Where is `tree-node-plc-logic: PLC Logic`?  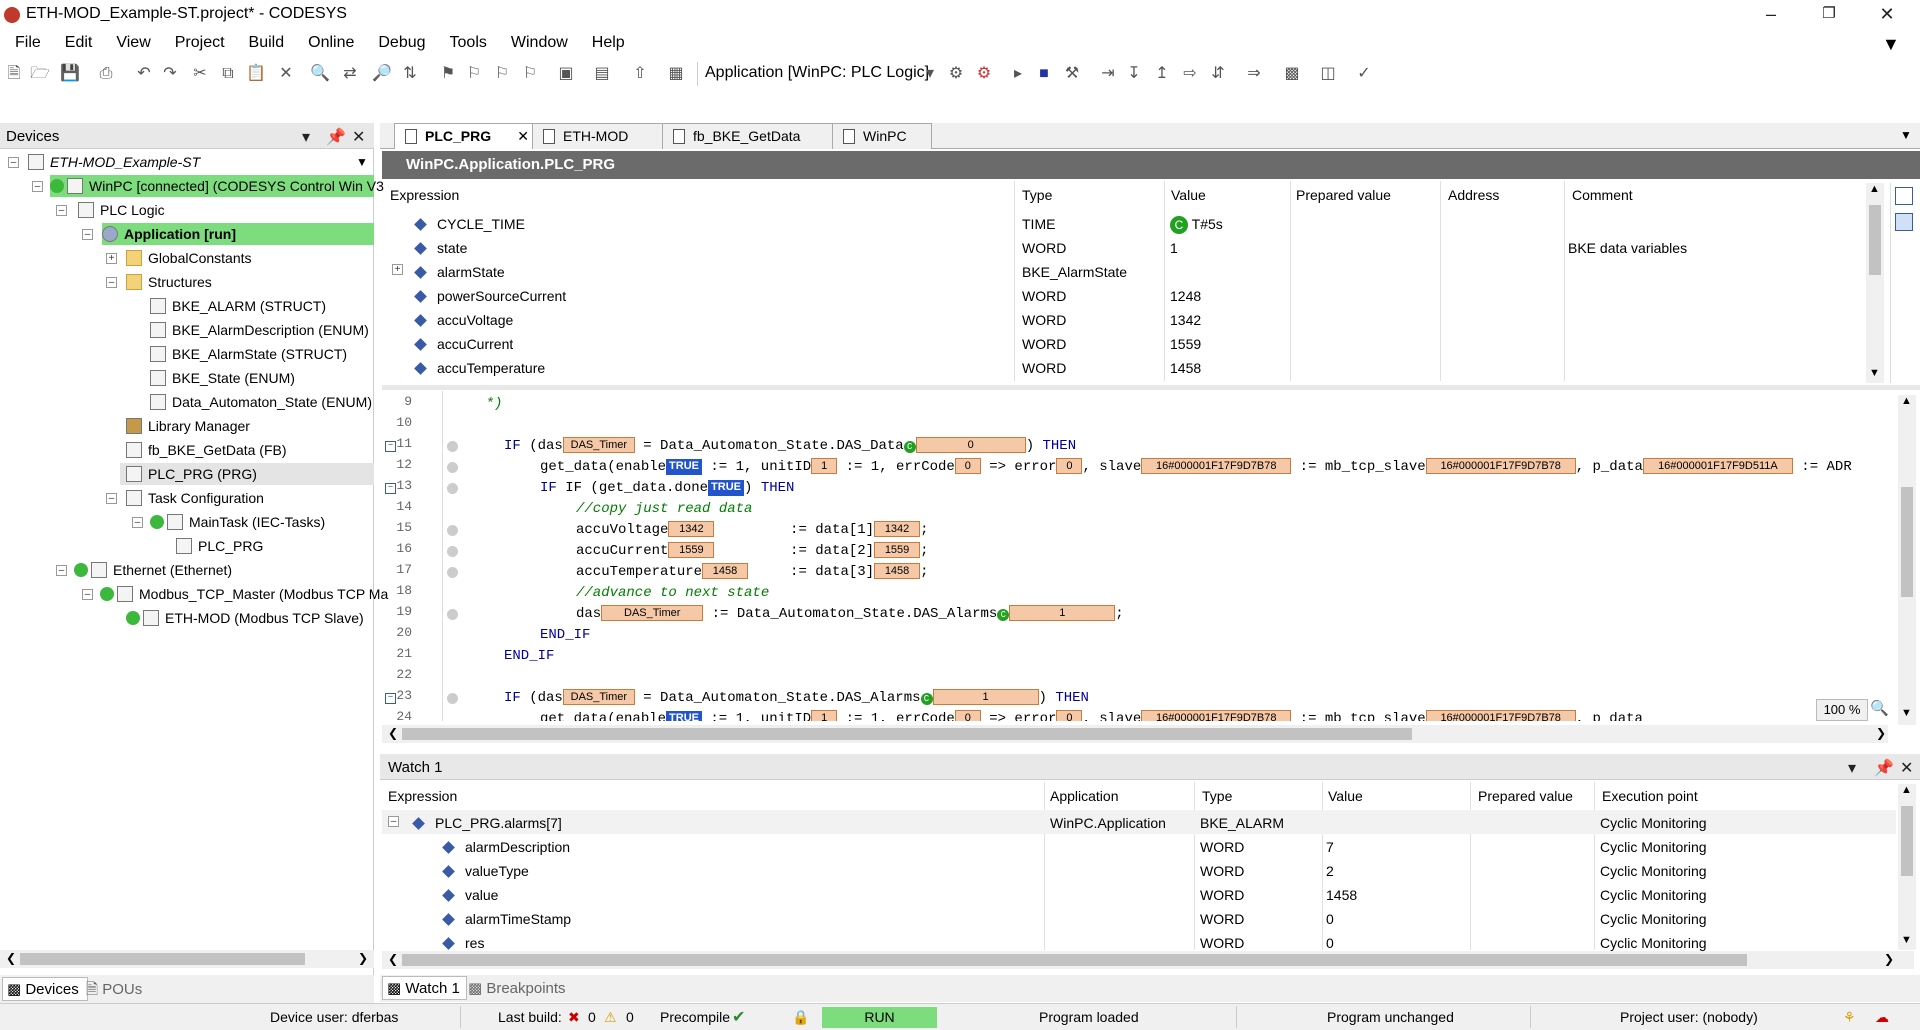 tree-node-plc-logic: PLC Logic is located at coordinates (121, 210).